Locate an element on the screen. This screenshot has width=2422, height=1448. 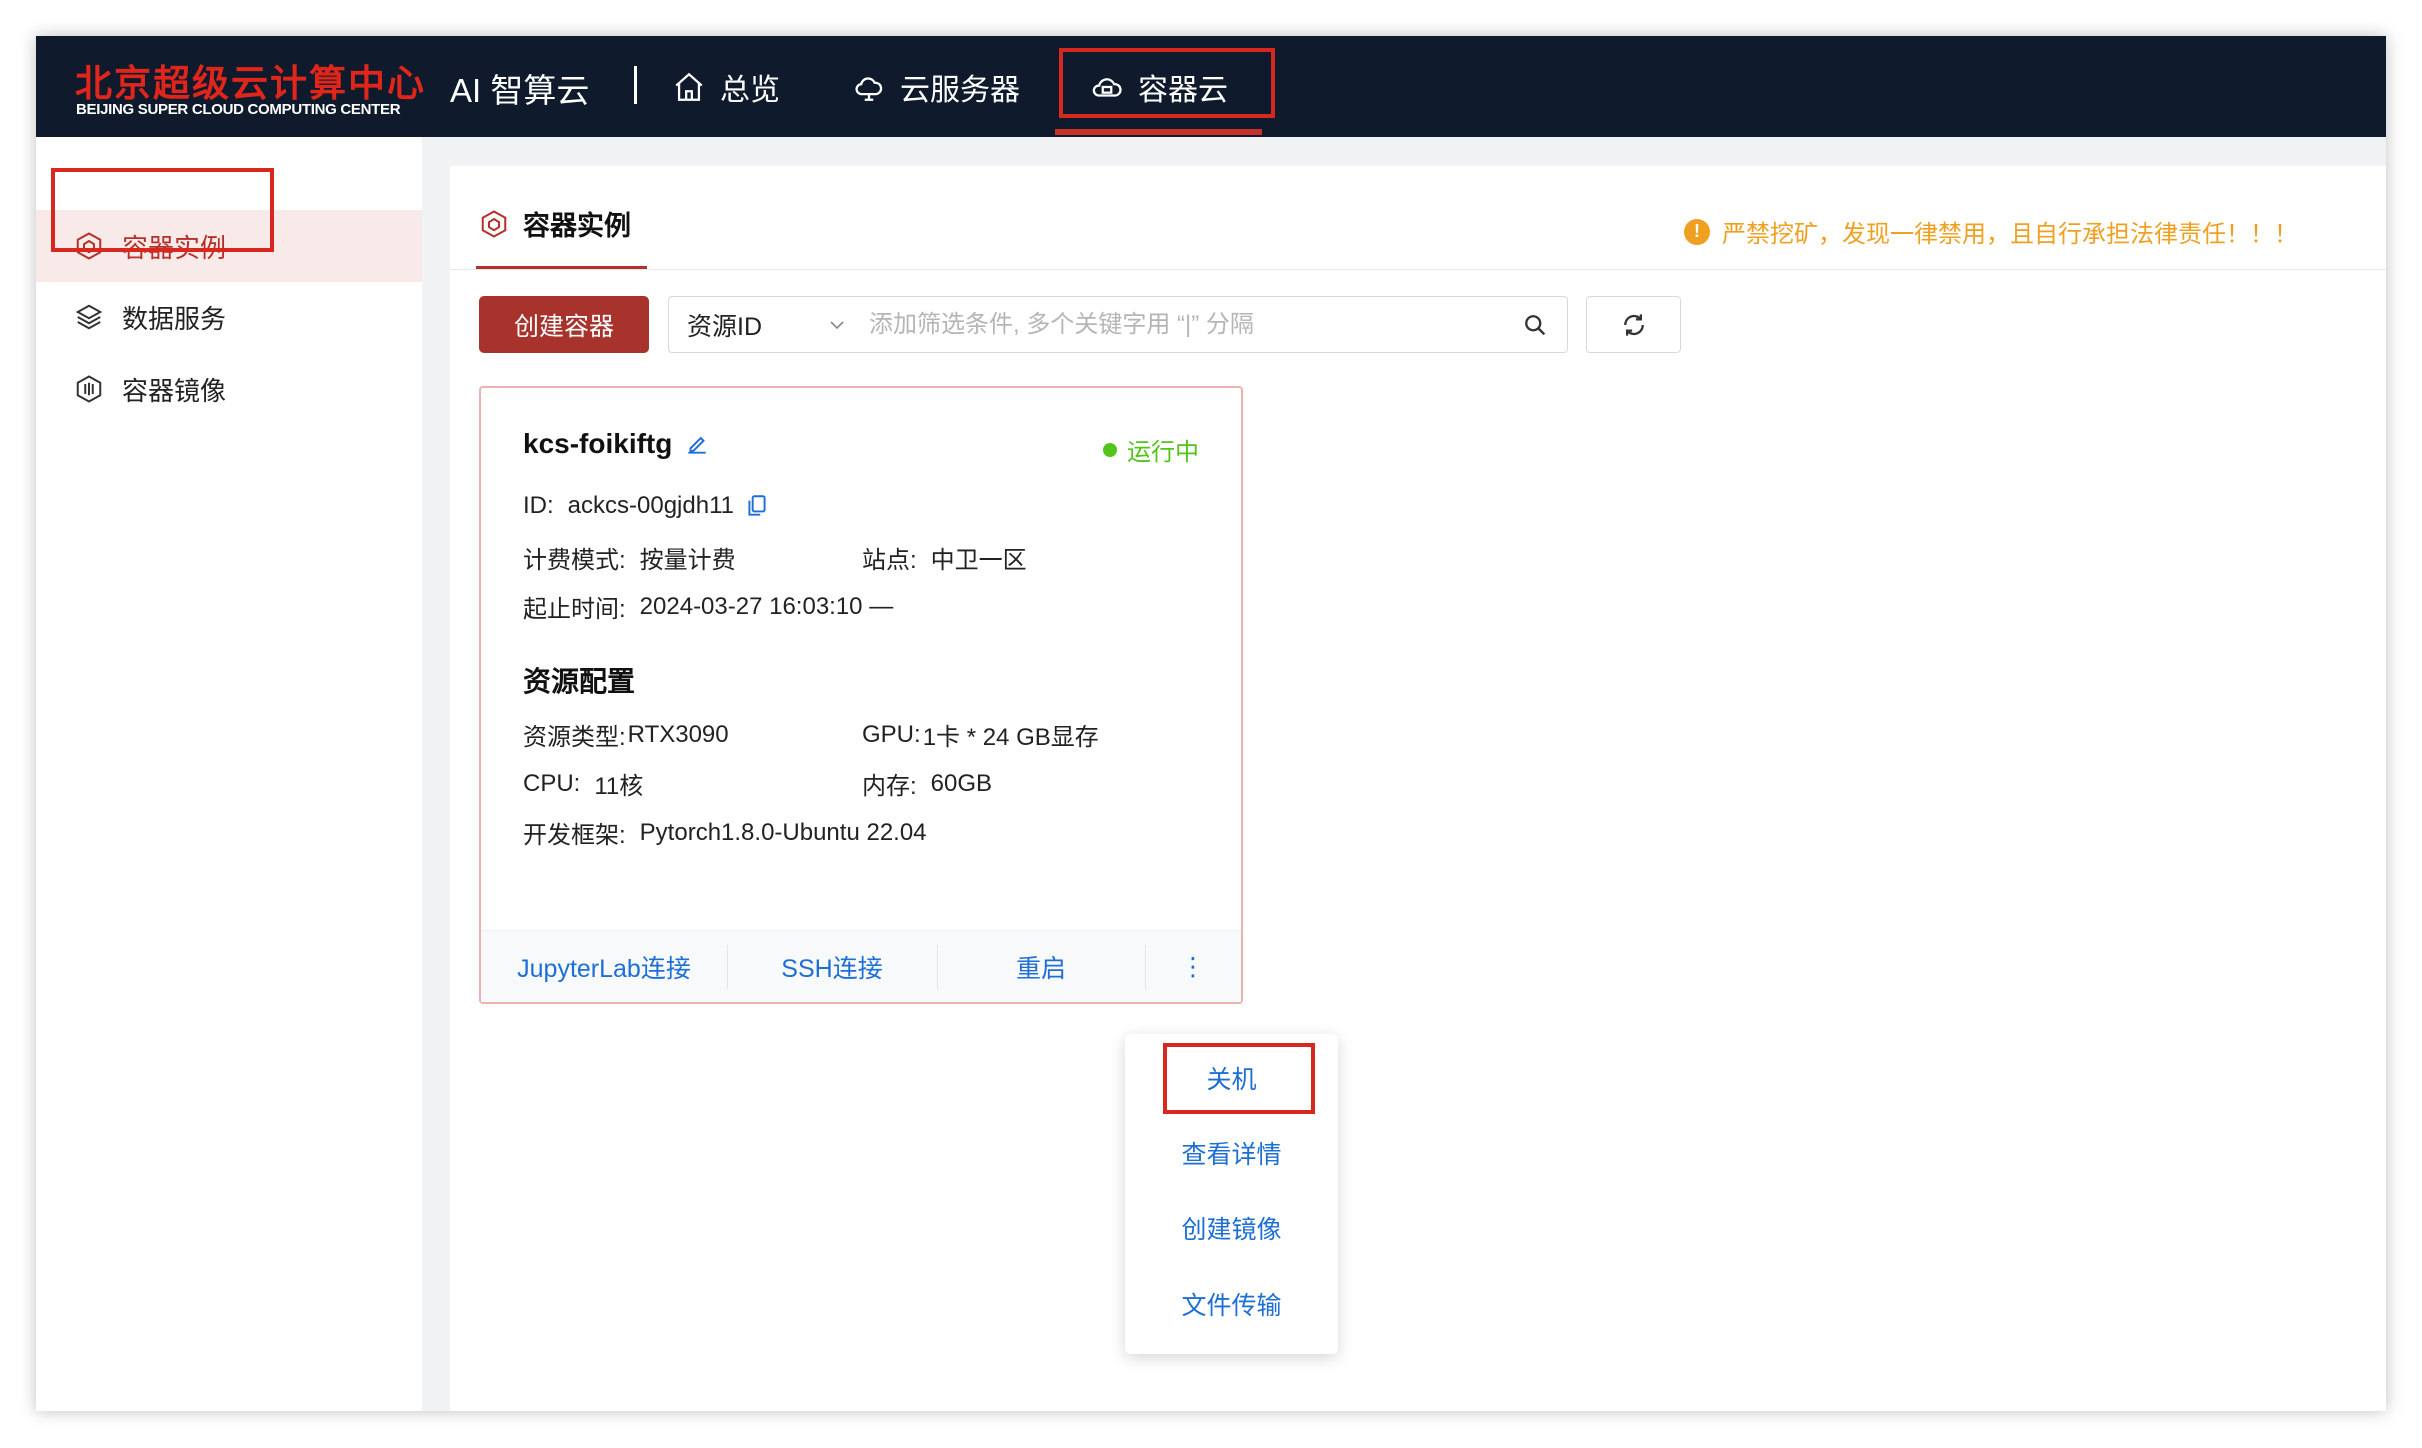
time-value: 2024-03-27 16:03:10 — is located at coordinates (766, 606).